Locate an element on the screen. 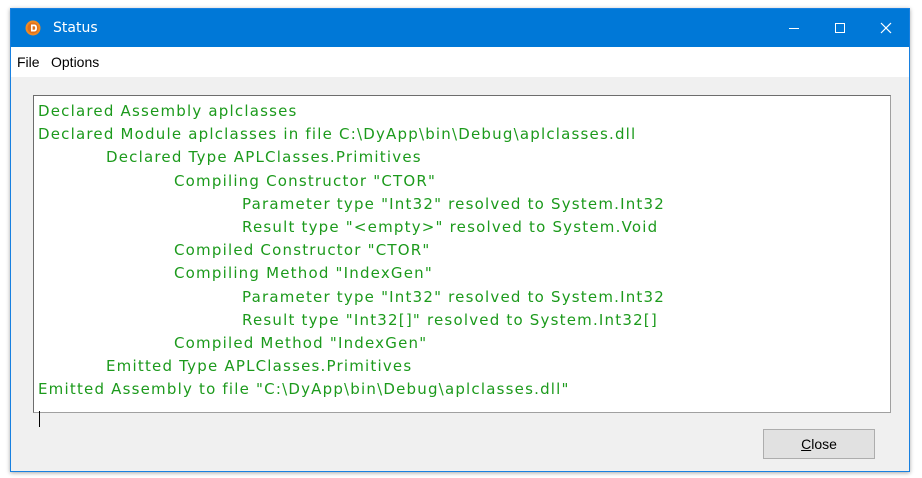 This screenshot has height=478, width=922. log-line: Compiled Constructor "CTOR" is located at coordinates (302, 250).